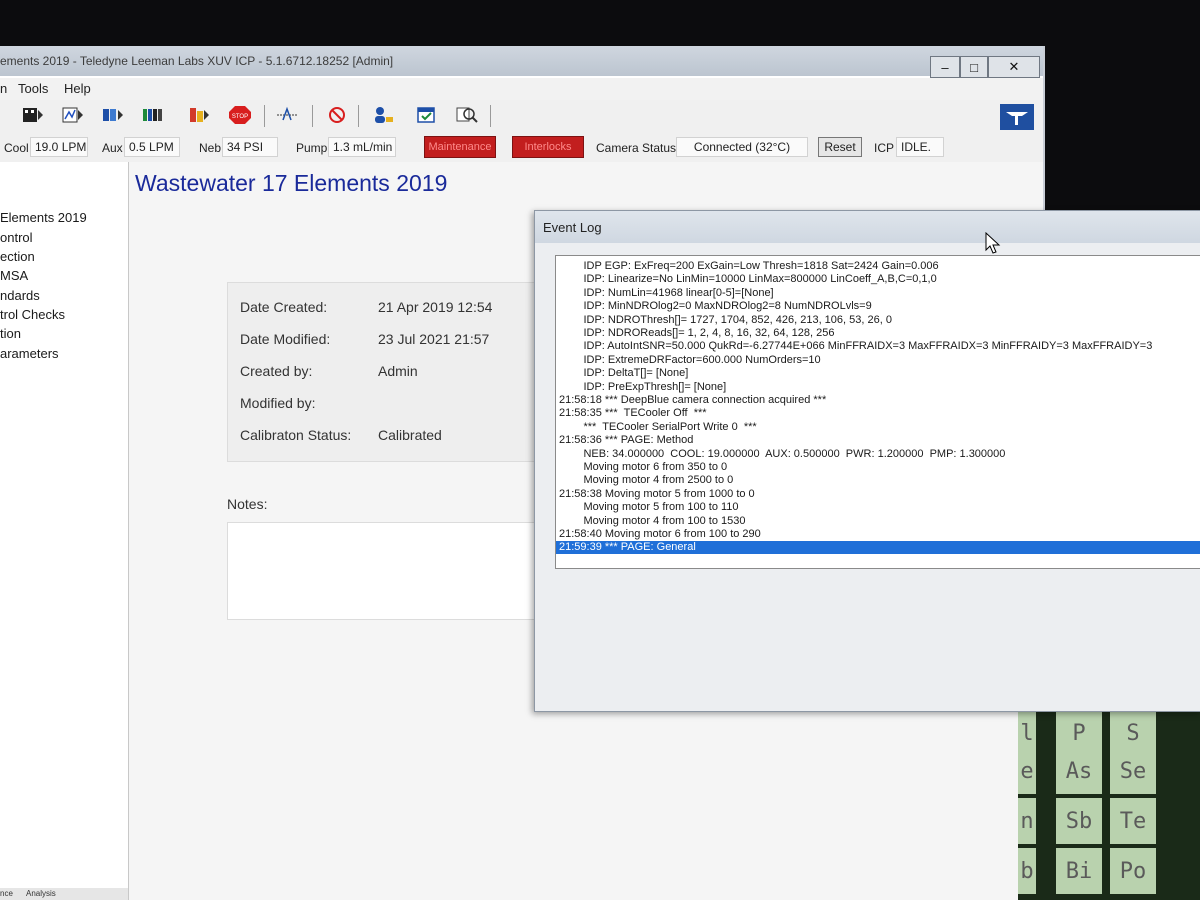 This screenshot has height=900, width=1200. What do you see at coordinates (1027, 771) in the screenshot?
I see `element-tile: e` at bounding box center [1027, 771].